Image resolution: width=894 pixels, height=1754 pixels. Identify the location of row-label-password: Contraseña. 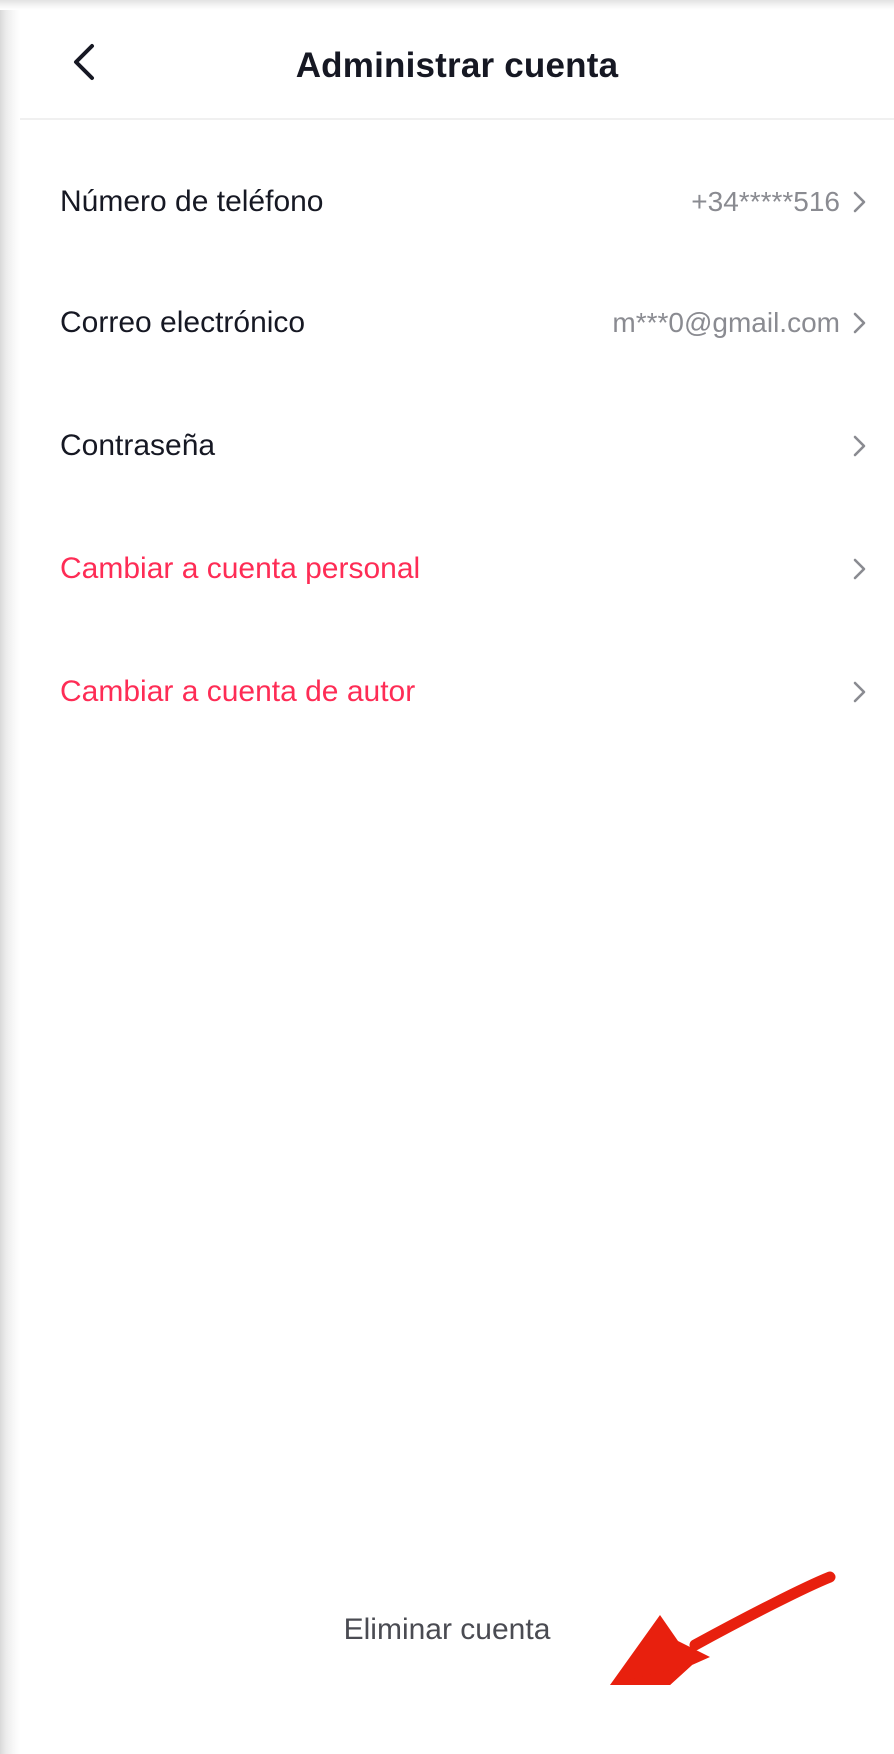
(138, 445).